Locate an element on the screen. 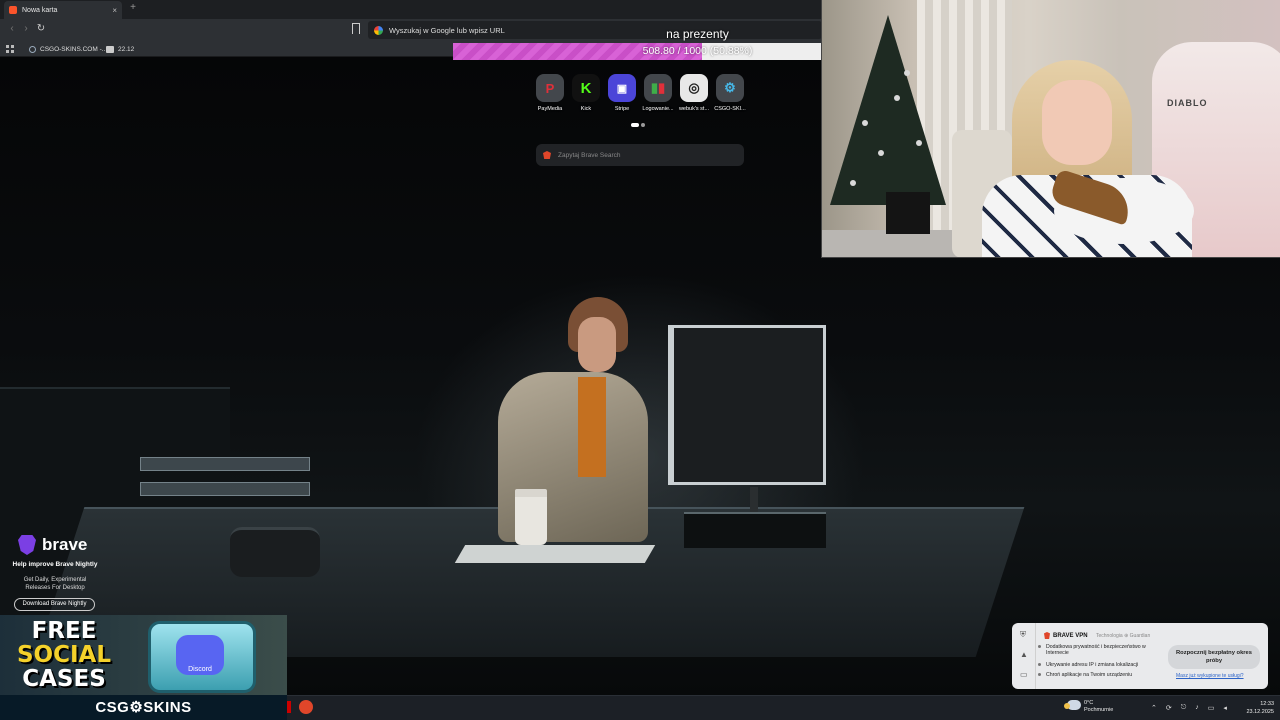 Image resolution: width=1280 pixels, height=720 pixels. promo-headline: Help improve Brave Nightly is located at coordinates (55, 564).